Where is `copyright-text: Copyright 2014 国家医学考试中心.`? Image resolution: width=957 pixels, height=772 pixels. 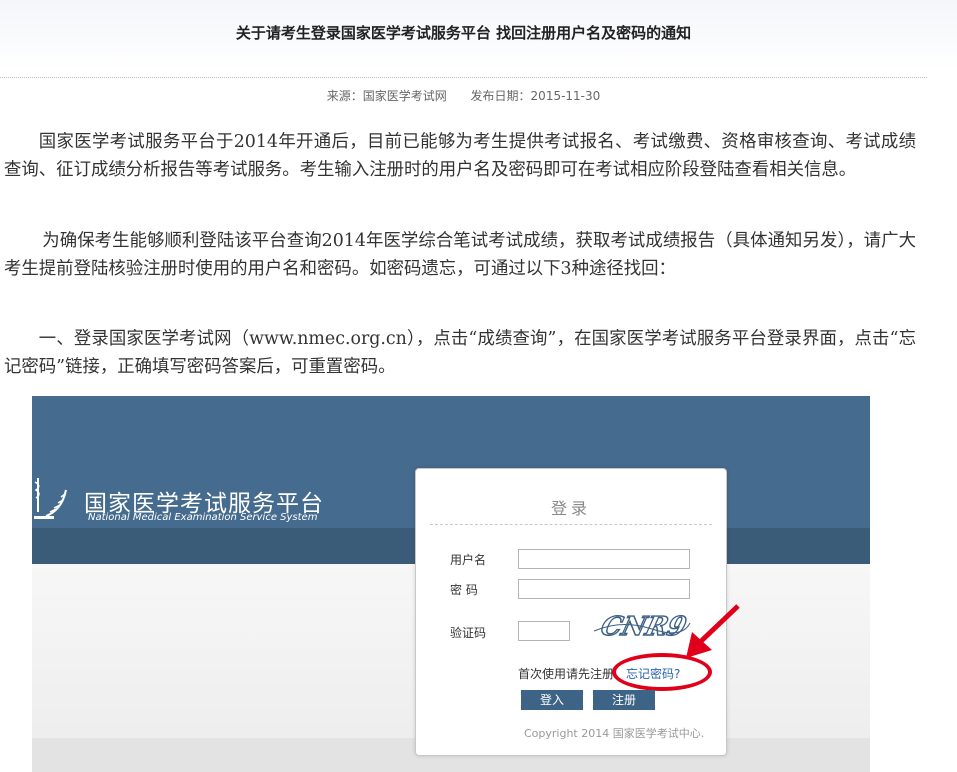 copyright-text: Copyright 2014 国家医学考试中心. is located at coordinates (614, 733).